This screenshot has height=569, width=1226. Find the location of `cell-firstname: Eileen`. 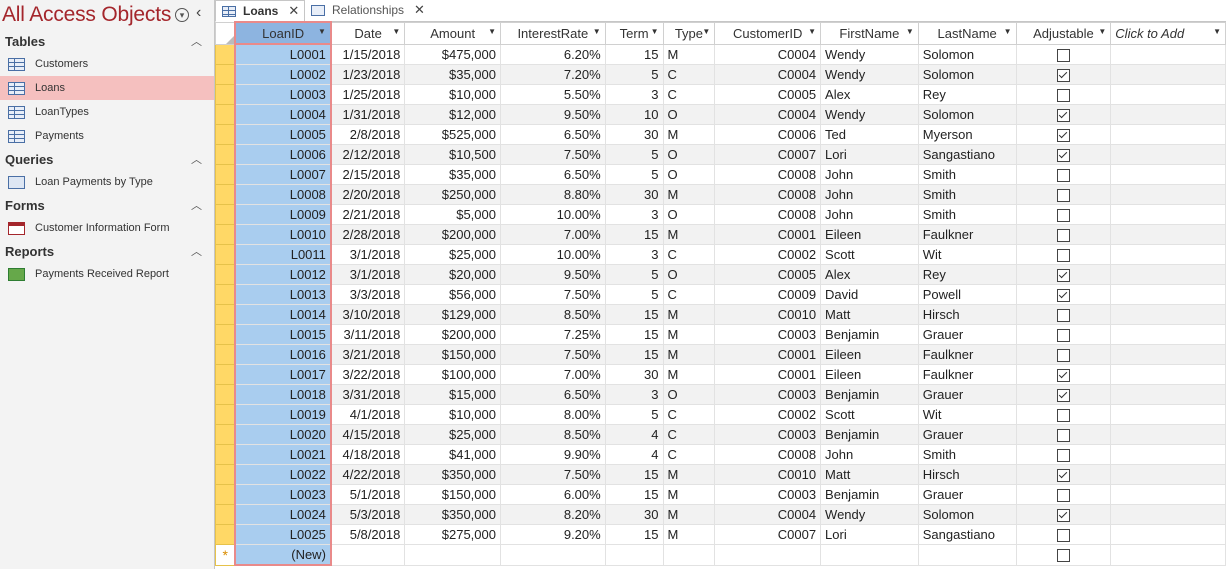

cell-firstname: Eileen is located at coordinates (869, 234).